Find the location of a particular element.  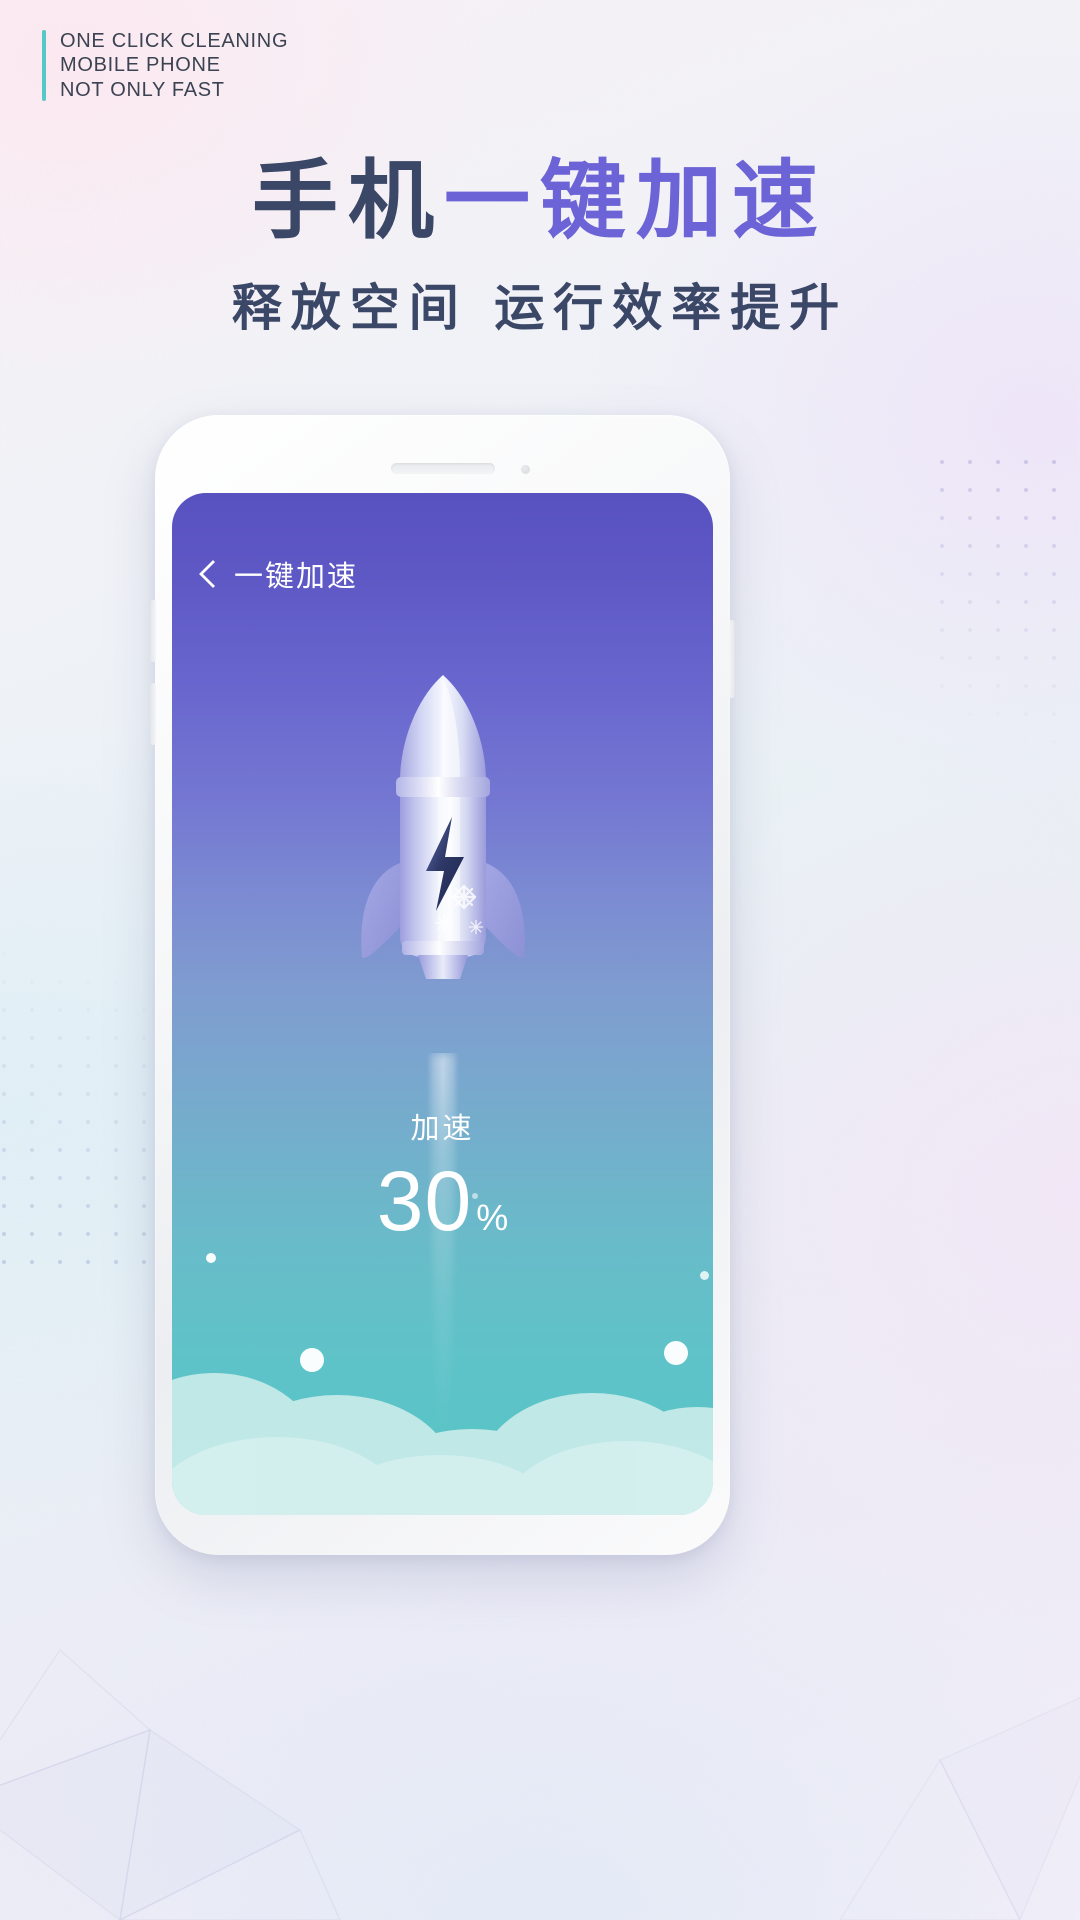

rocket-collar is located at coordinates (442, 787).